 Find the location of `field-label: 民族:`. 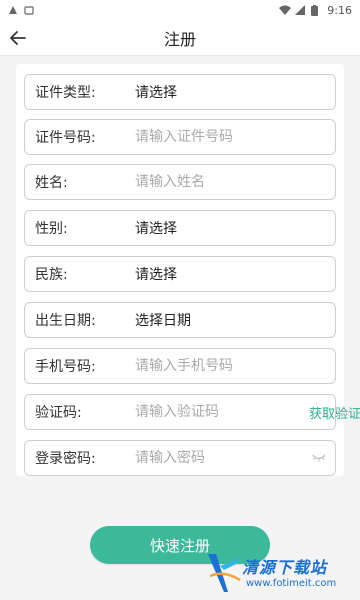

field-label: 民族: is located at coordinates (51, 275).